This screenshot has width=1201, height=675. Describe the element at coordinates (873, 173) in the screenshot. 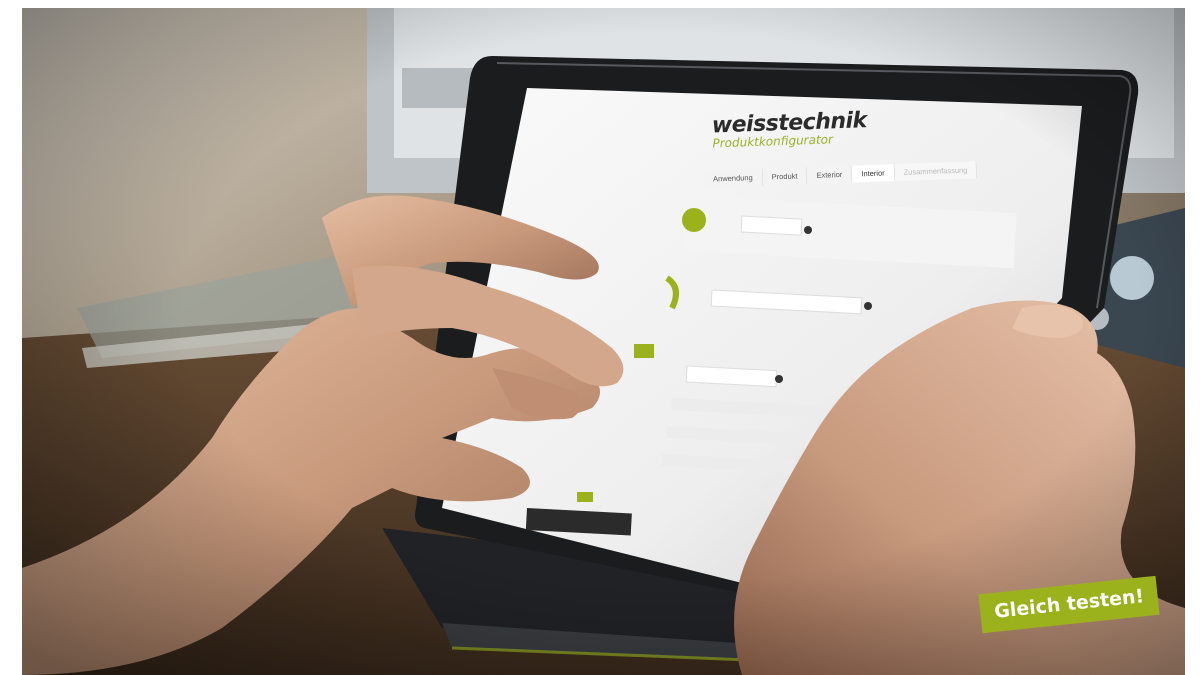

I see `tab-interior: Interior` at that location.